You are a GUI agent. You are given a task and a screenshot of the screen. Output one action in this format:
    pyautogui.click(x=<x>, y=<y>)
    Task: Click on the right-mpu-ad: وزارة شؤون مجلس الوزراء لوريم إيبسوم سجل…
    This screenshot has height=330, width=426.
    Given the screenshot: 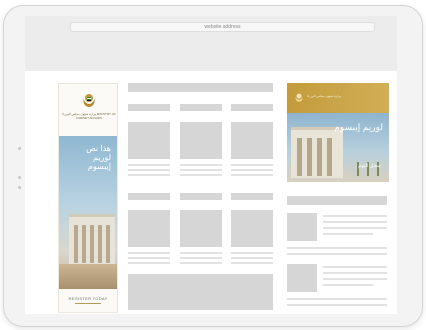 What is the action you would take?
    pyautogui.click(x=338, y=132)
    